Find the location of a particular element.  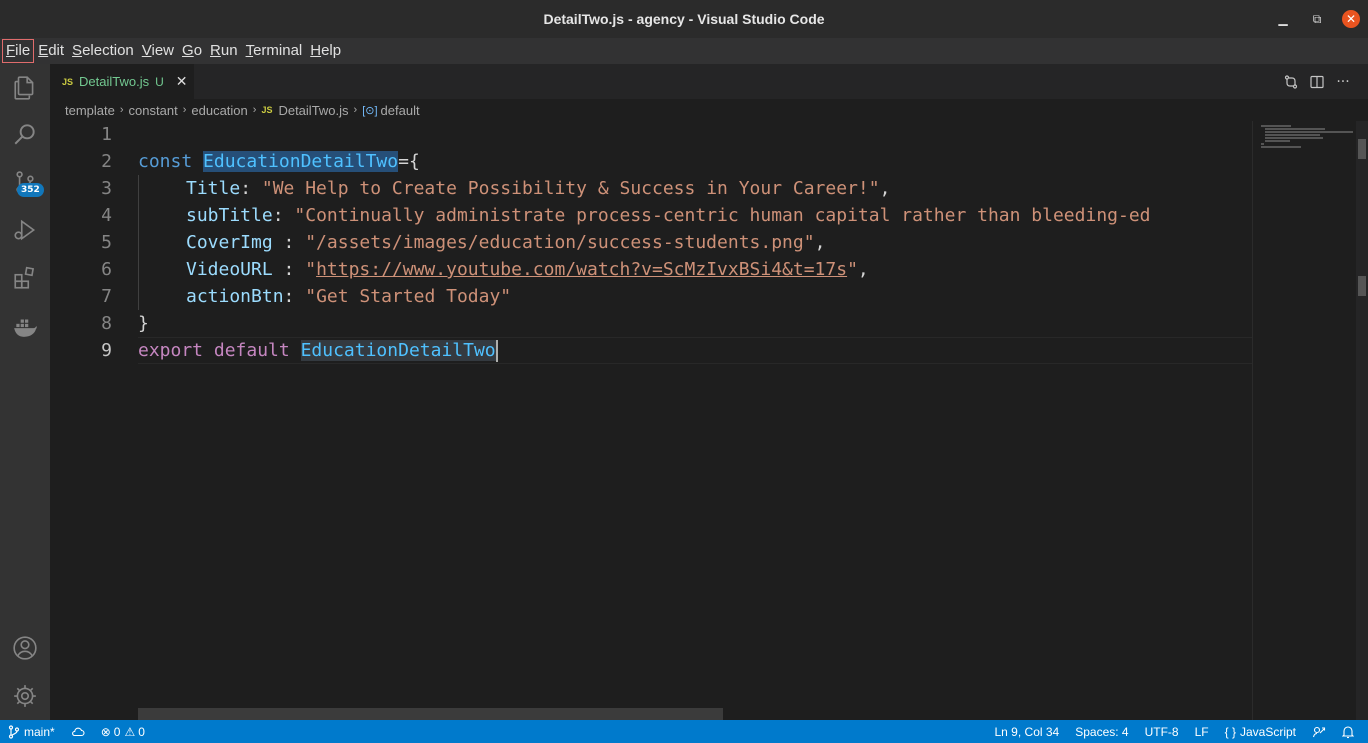

language-label: JavaScript is located at coordinates (1267, 731).